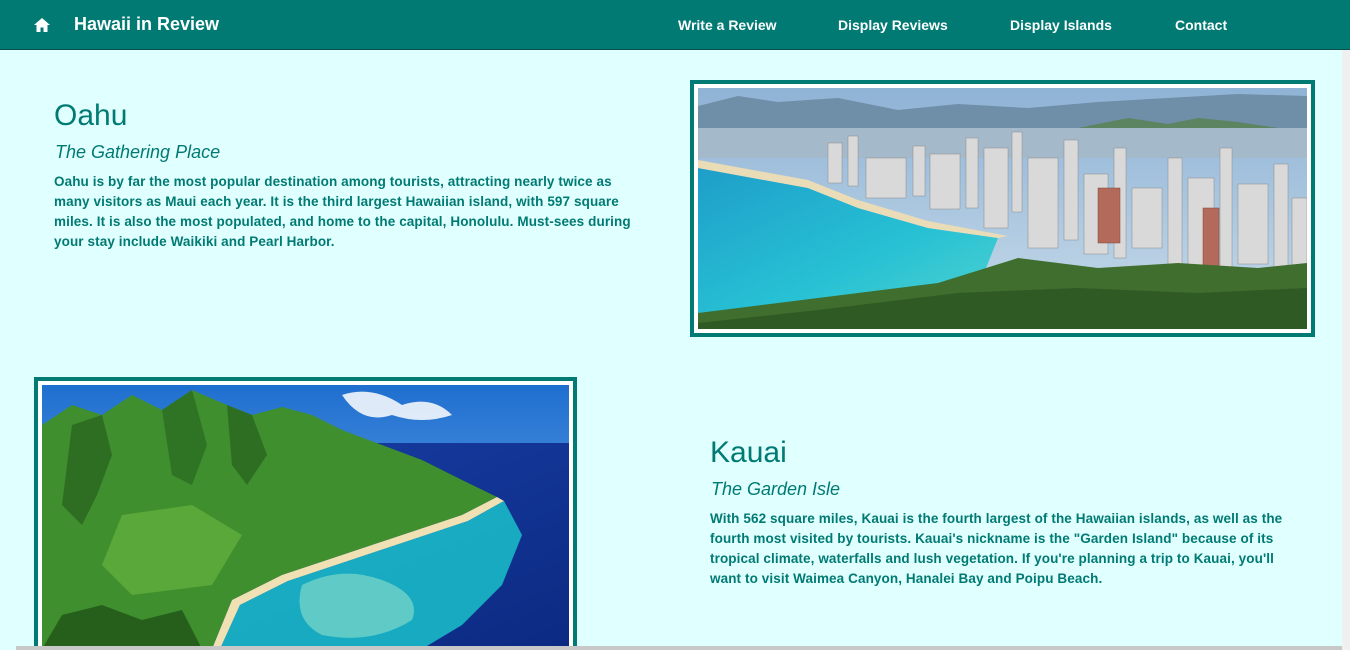  Describe the element at coordinates (146, 24) in the screenshot. I see `brand-title: Hawaii in Review` at that location.